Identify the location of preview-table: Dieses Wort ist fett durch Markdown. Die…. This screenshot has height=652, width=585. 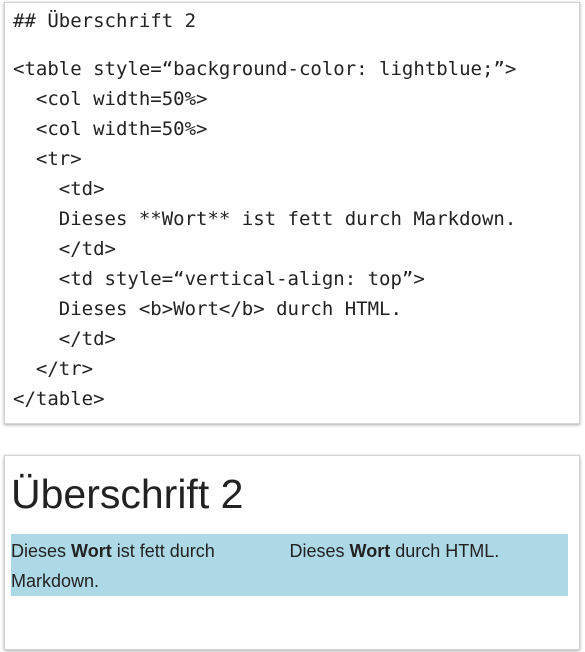
(289, 565).